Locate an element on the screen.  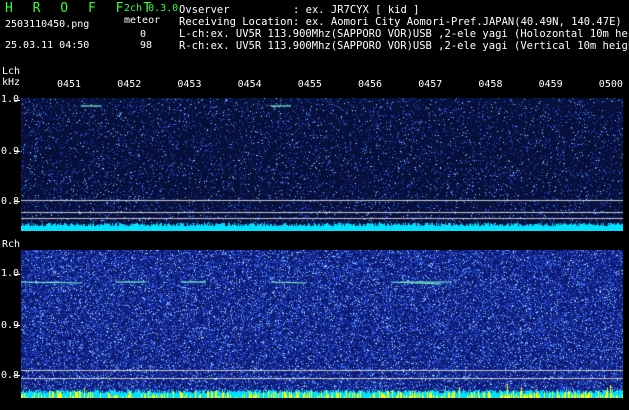
time-tick: 0456 is located at coordinates (370, 84).